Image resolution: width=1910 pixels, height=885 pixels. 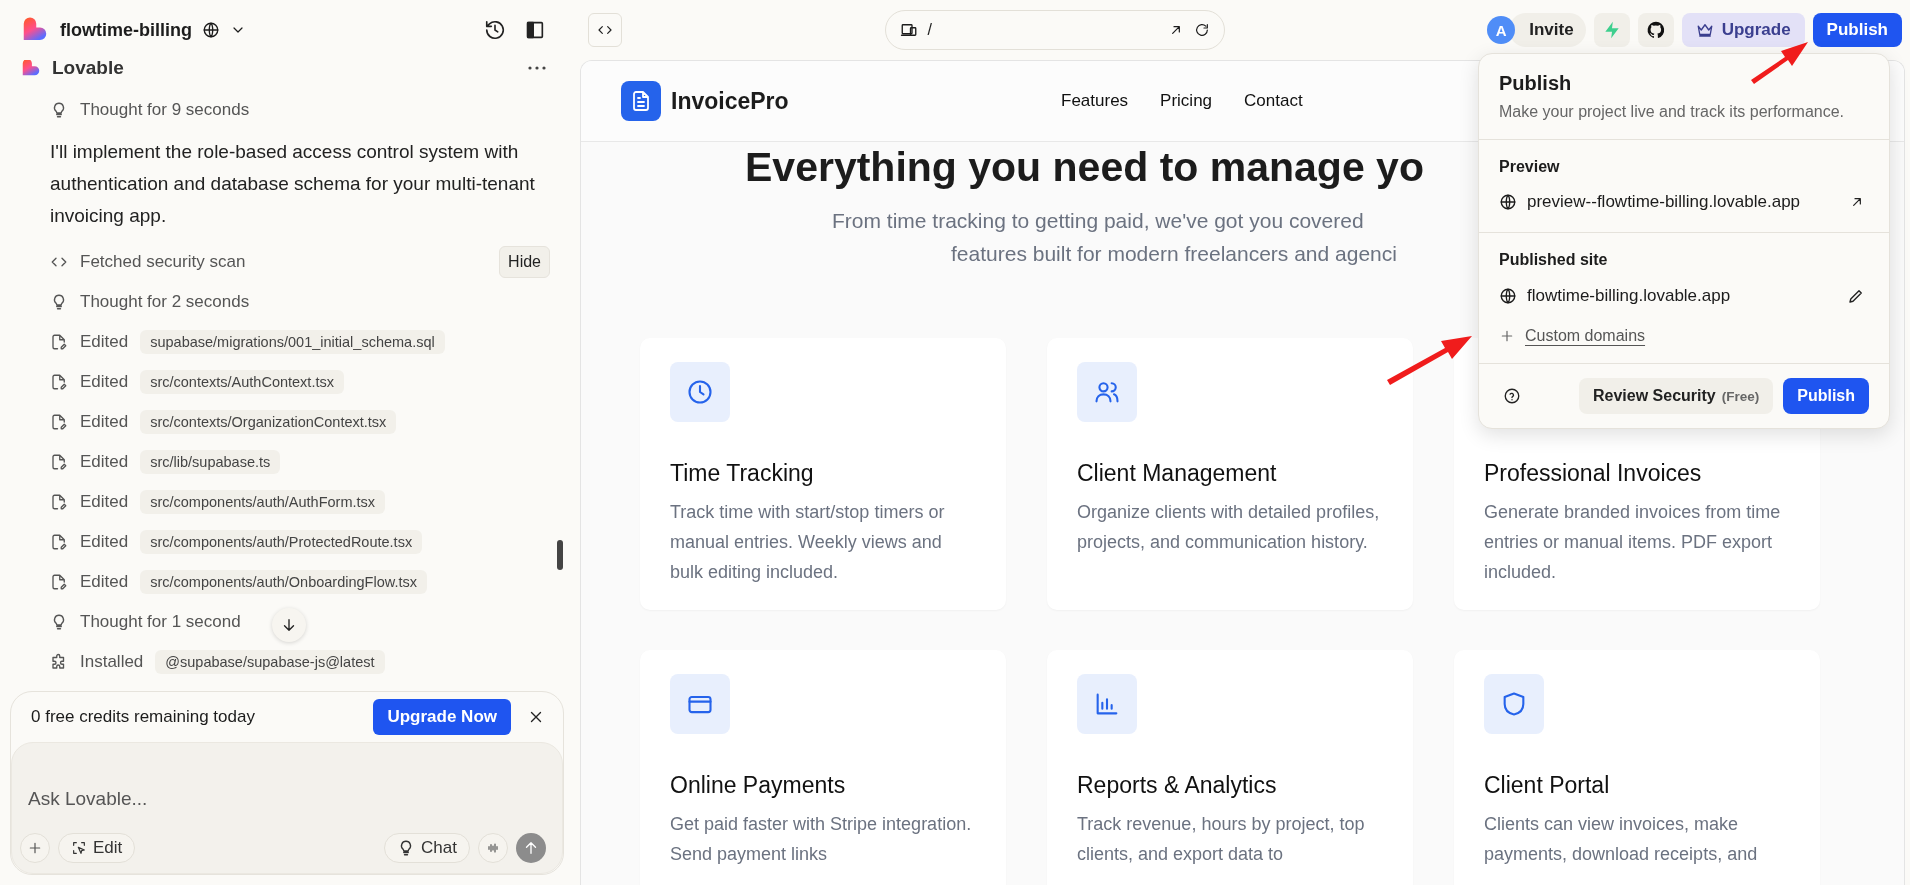 I want to click on annotation-arrow, so click(x=1779, y=63).